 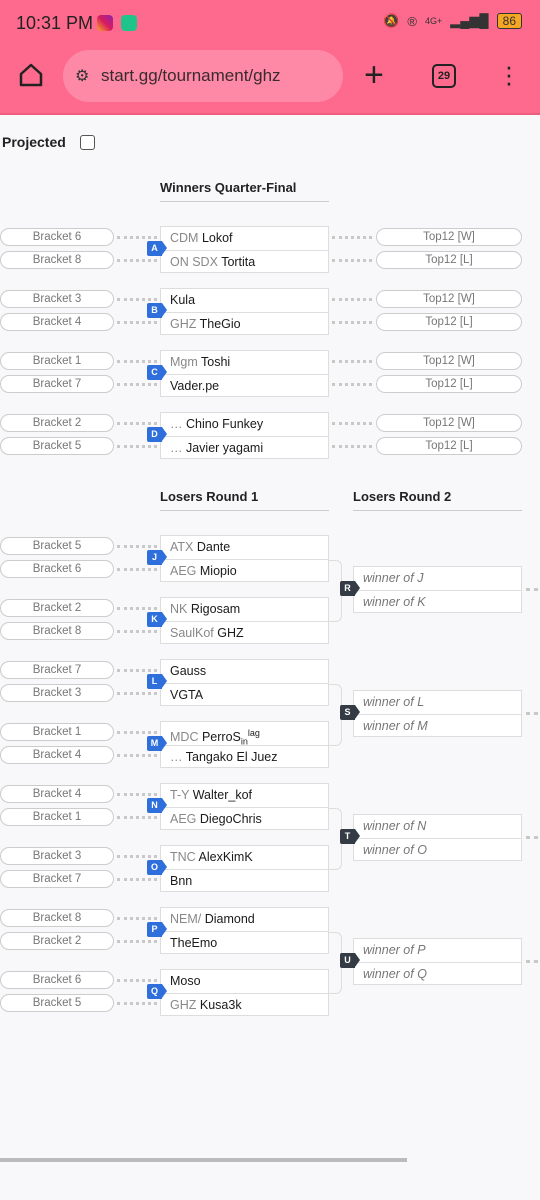 What do you see at coordinates (437, 973) in the screenshot?
I see `player-slot-placeholder: winner of Q` at bounding box center [437, 973].